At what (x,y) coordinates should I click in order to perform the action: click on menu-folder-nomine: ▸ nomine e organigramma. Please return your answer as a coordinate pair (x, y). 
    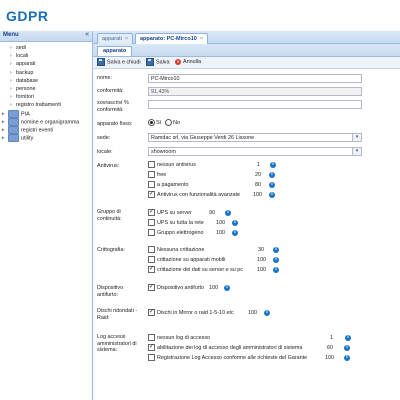
    Looking at the image, I should click on (46, 121).